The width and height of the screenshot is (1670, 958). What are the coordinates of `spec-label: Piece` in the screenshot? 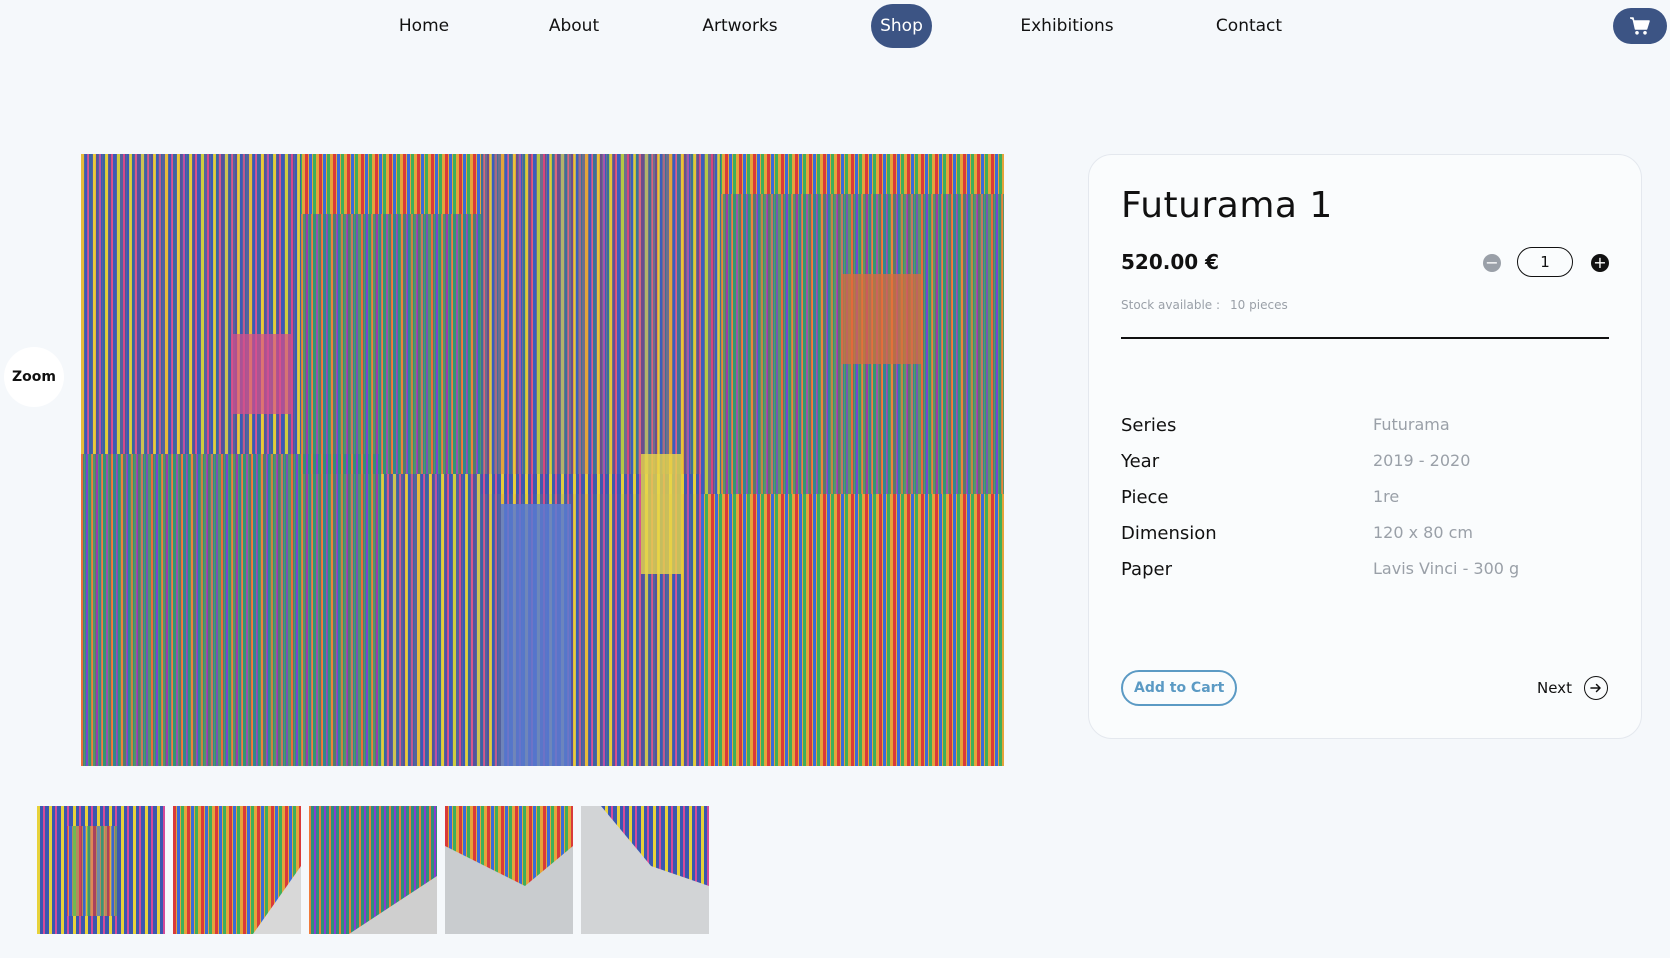 It's located at (1145, 497).